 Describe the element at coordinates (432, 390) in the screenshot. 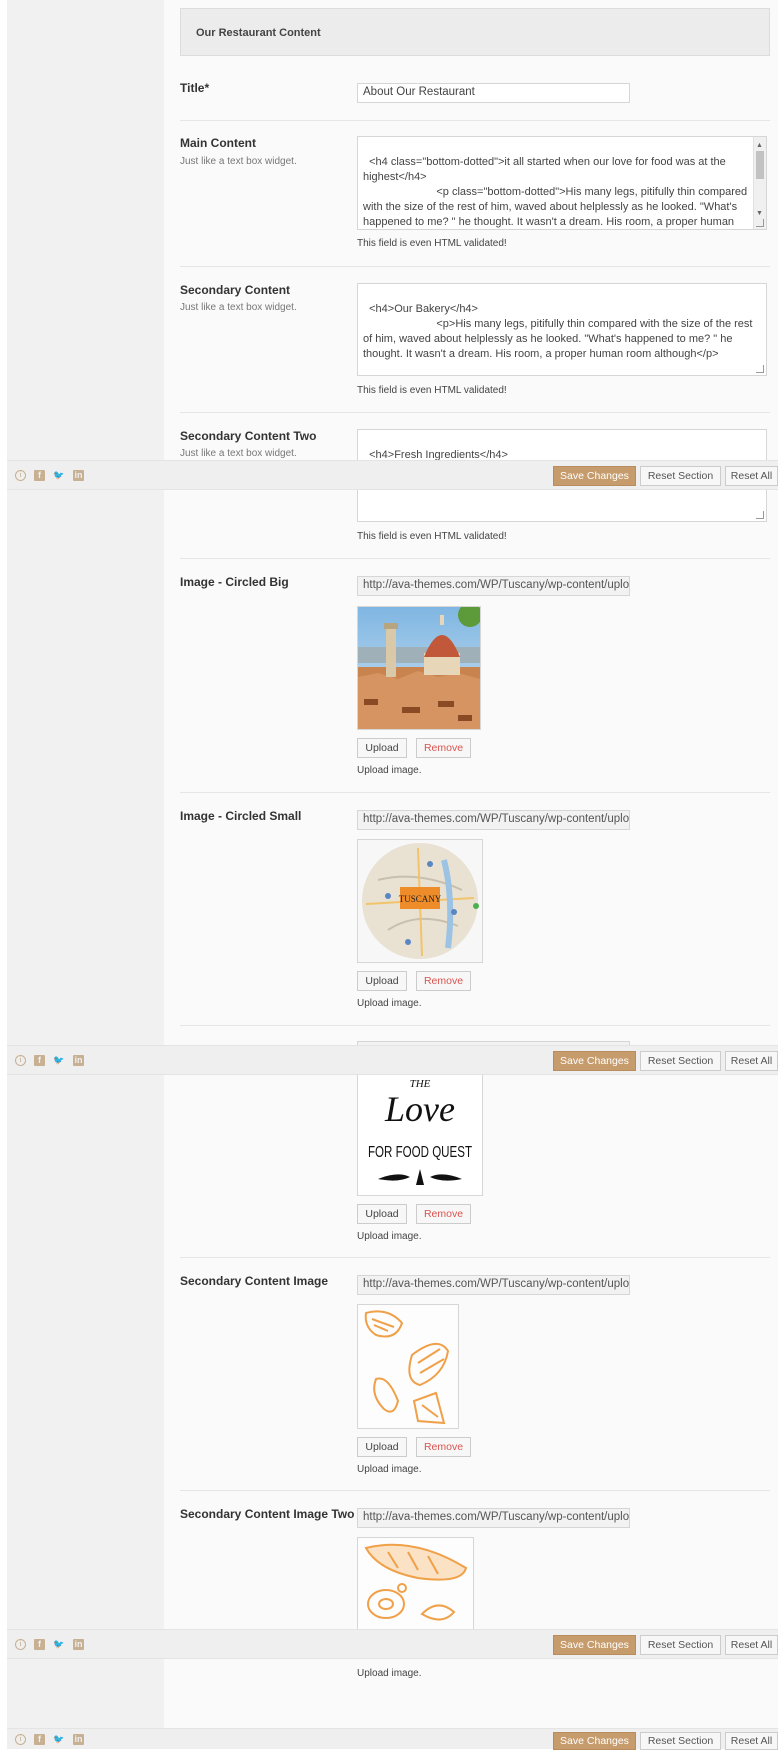

I see `secondary-content-help: This field is even HTML validated!` at that location.